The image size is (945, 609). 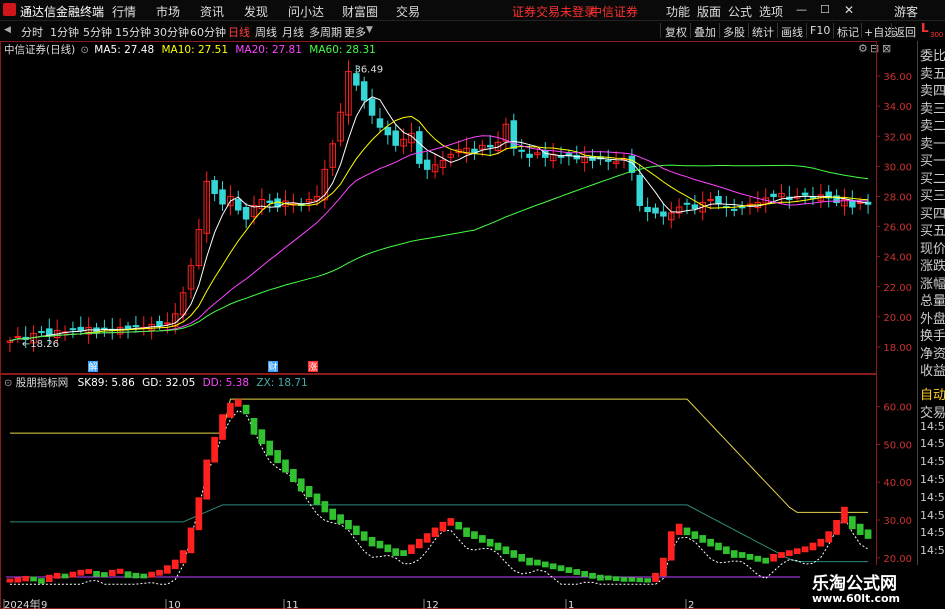 What do you see at coordinates (7, 30) in the screenshot?
I see `toolbar-collapse-icon: ◀` at bounding box center [7, 30].